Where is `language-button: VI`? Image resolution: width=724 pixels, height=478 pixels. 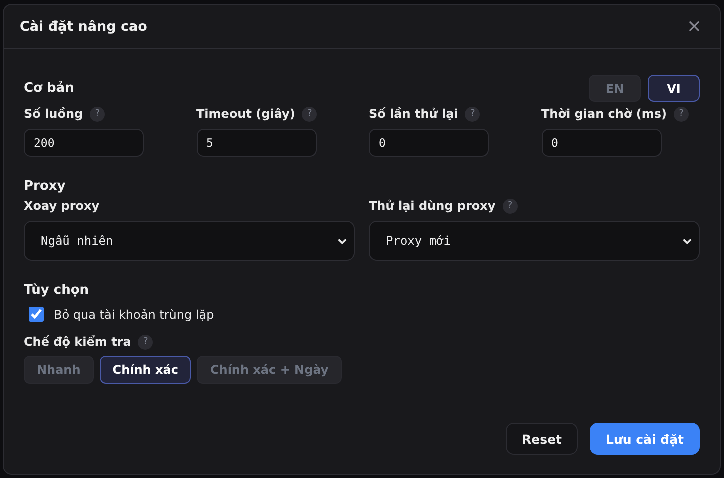
language-button: VI is located at coordinates (674, 88).